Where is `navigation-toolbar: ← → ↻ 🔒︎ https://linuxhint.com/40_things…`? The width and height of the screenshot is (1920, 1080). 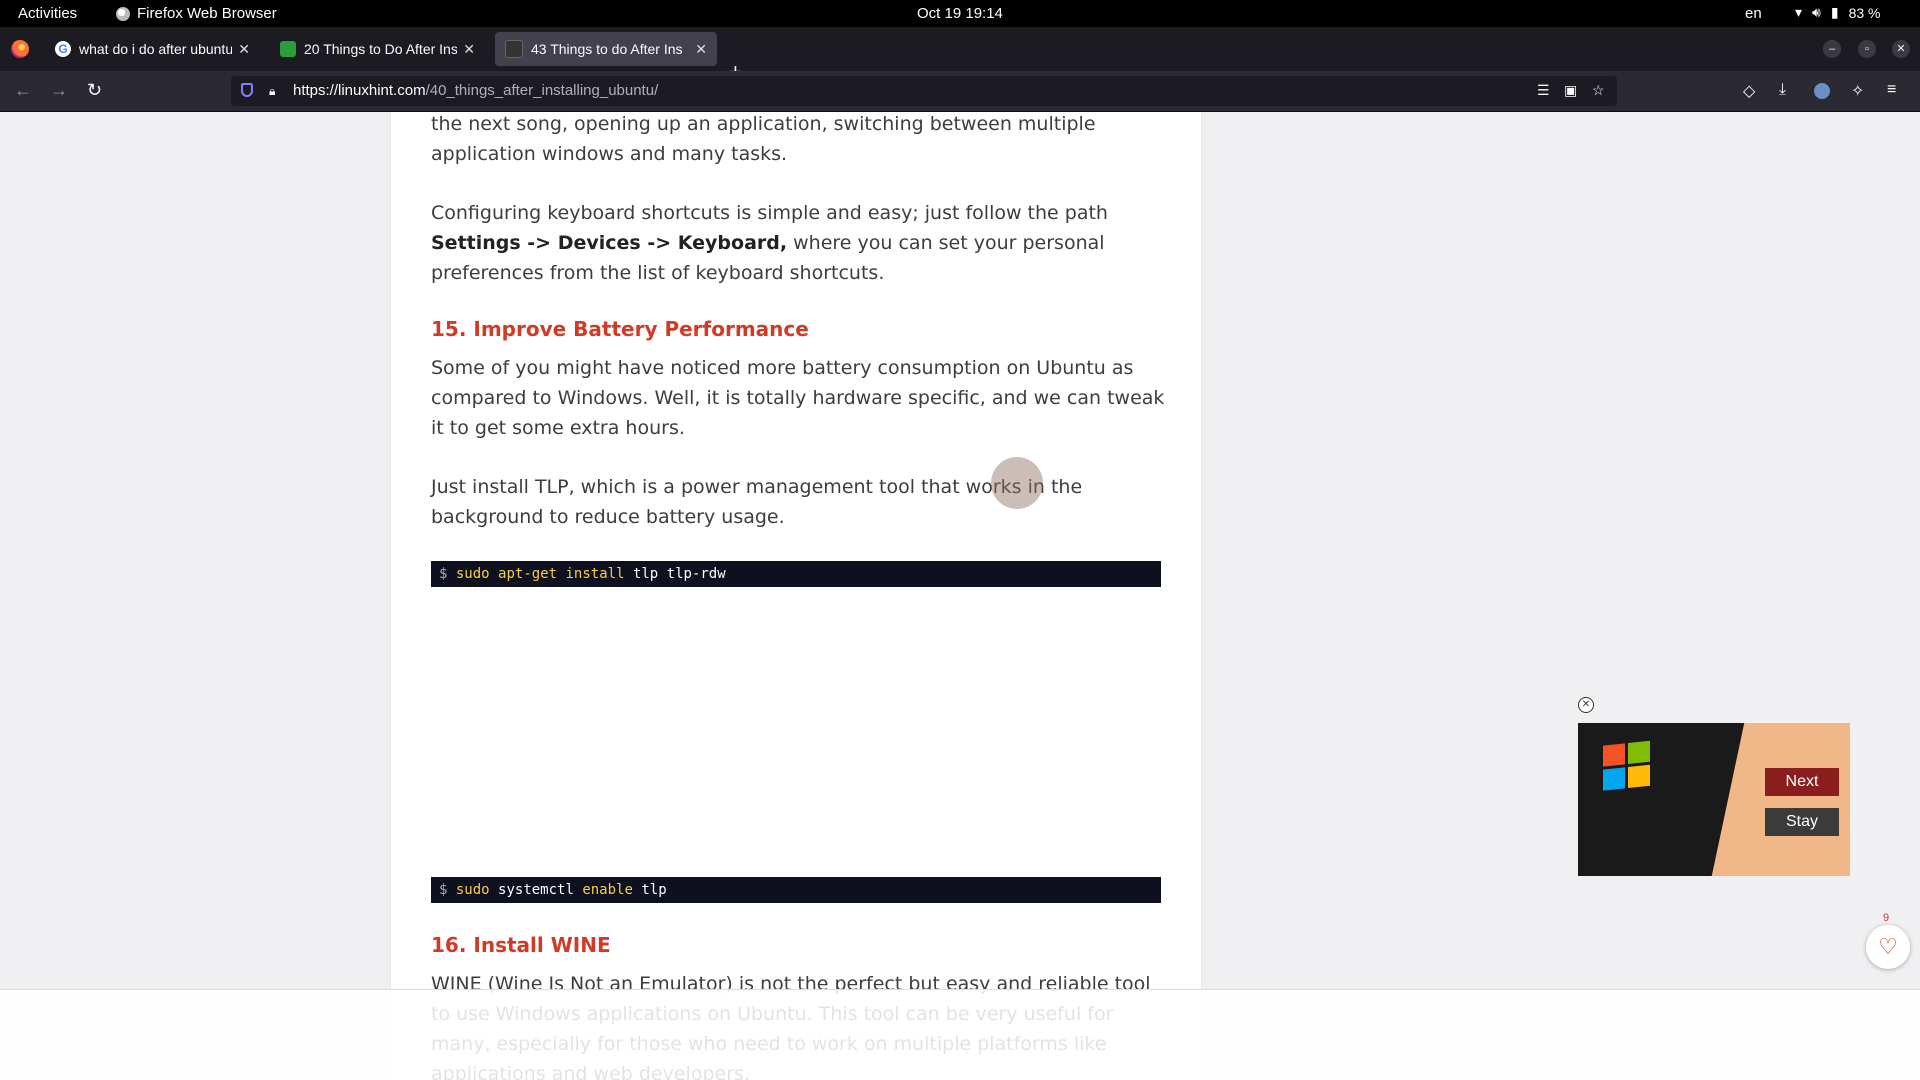
navigation-toolbar: ← → ↻ 🔒︎ https://linuxhint.com/40_things… is located at coordinates (960, 91).